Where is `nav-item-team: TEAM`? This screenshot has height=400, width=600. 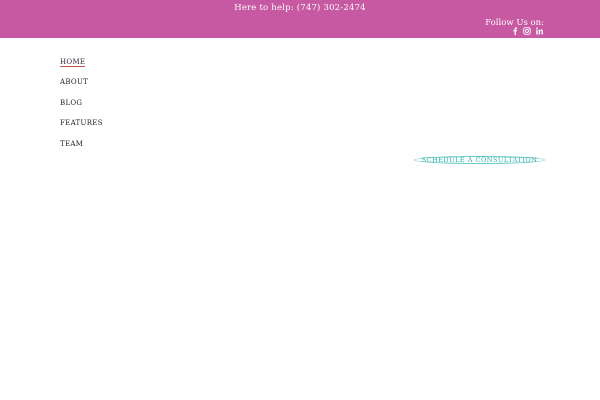
nav-item-team: TEAM is located at coordinates (81, 148).